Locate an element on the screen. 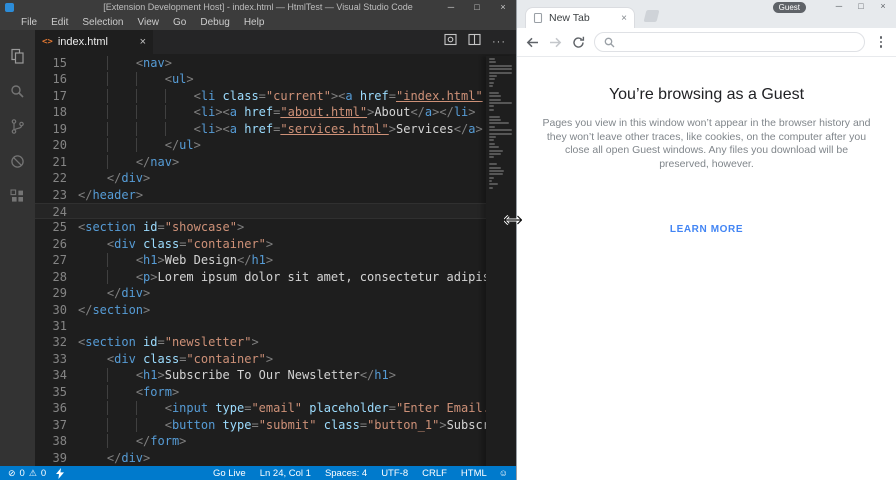 The height and width of the screenshot is (480, 896). status-go-live: Go Live is located at coordinates (229, 473).